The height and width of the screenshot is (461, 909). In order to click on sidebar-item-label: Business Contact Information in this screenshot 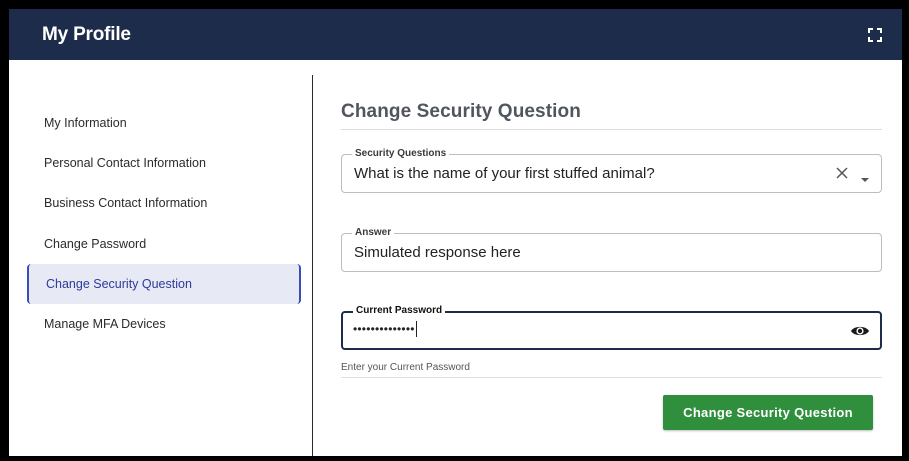, I will do `click(126, 203)`.